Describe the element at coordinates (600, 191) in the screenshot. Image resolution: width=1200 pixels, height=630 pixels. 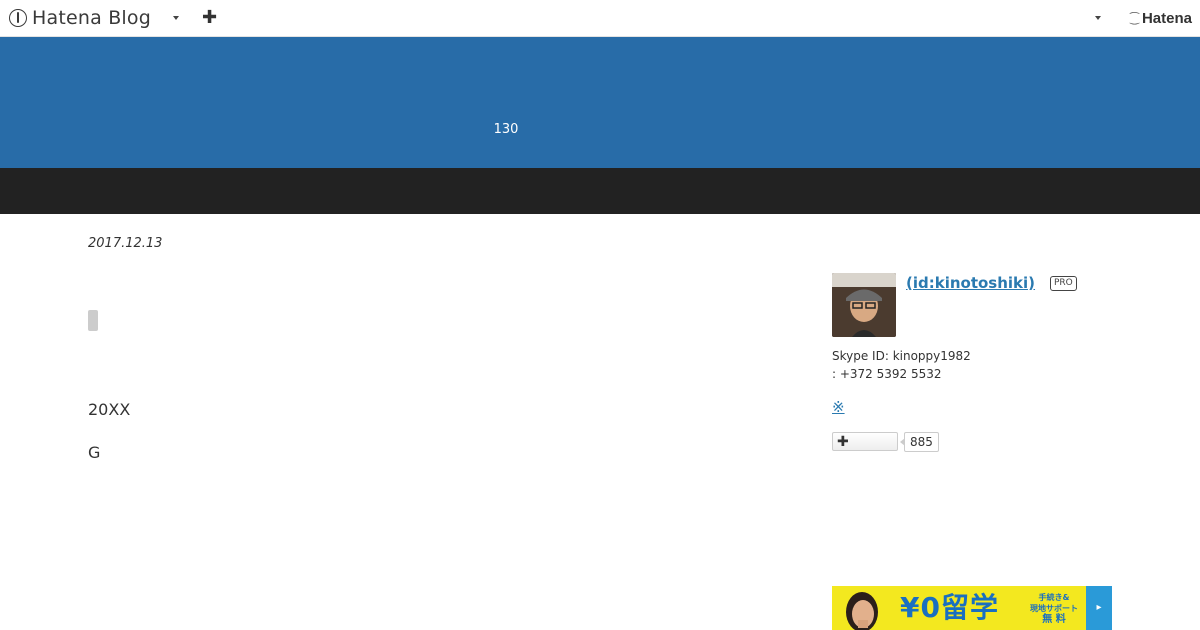
I see `navigation-bar` at that location.